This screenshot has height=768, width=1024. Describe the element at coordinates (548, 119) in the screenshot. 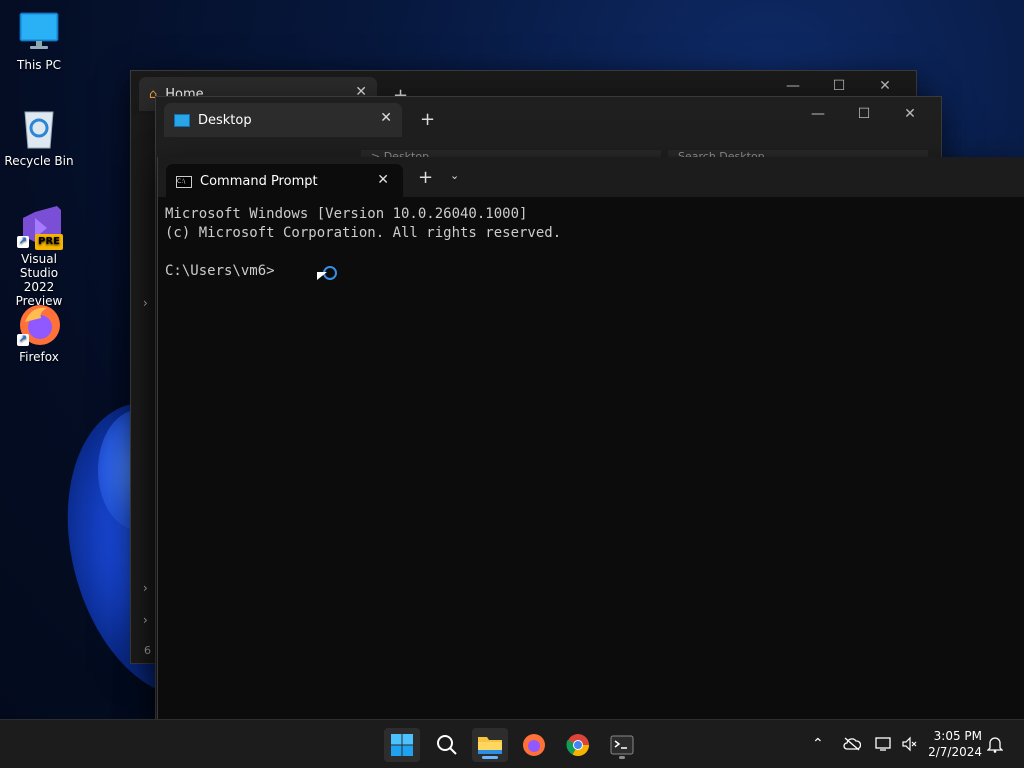

I see `title-bar: Desktop ✕ + — ☐ ✕` at that location.